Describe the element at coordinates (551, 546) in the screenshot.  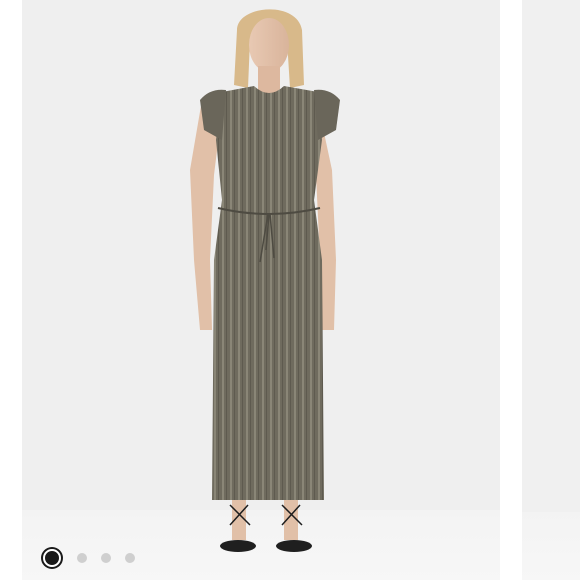
I see `studio-floor` at that location.